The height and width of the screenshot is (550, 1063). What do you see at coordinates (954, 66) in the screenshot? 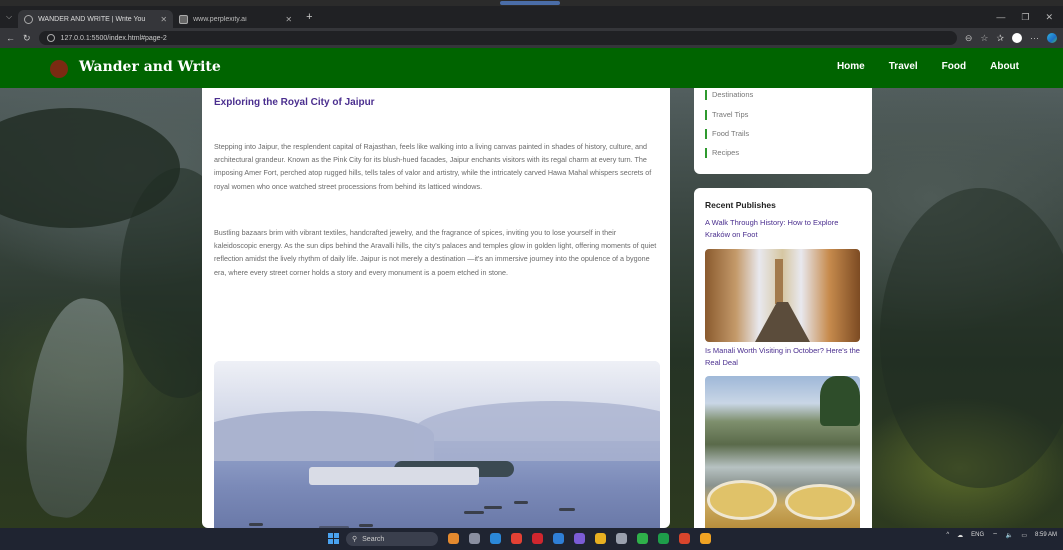
I see `nav-link-food: Food` at bounding box center [954, 66].